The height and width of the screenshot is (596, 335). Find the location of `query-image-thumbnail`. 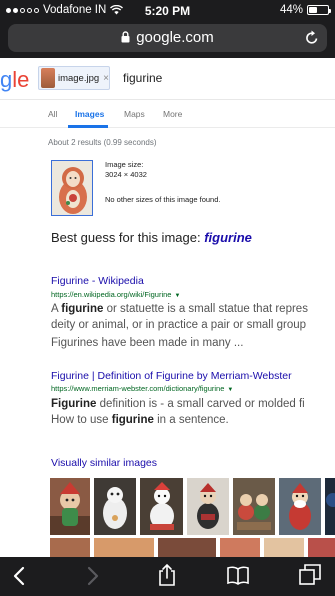

query-image-thumbnail is located at coordinates (72, 188).